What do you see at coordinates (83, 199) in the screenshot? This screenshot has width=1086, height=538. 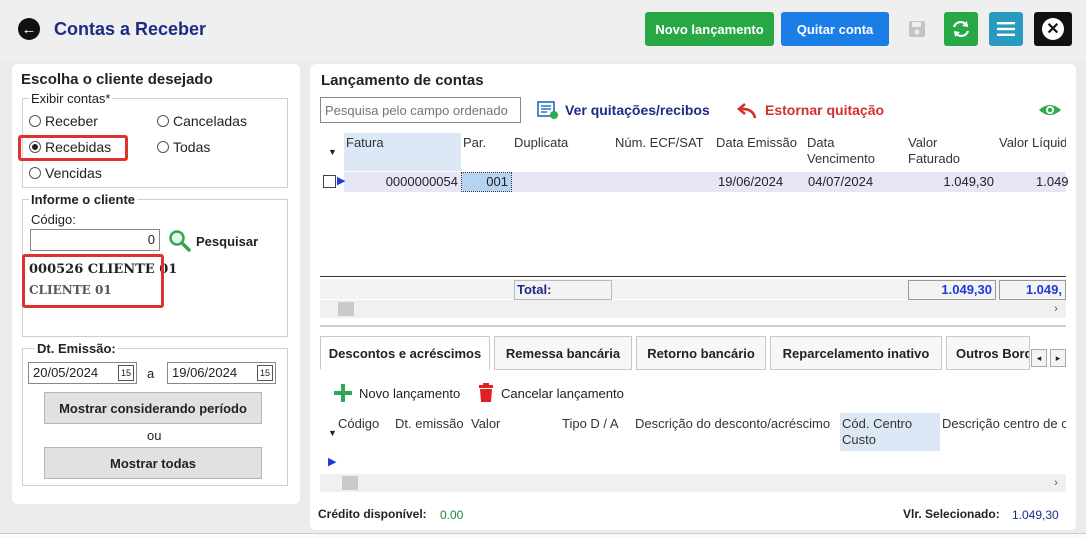 I see `client-info-label: Informe o cliente` at bounding box center [83, 199].